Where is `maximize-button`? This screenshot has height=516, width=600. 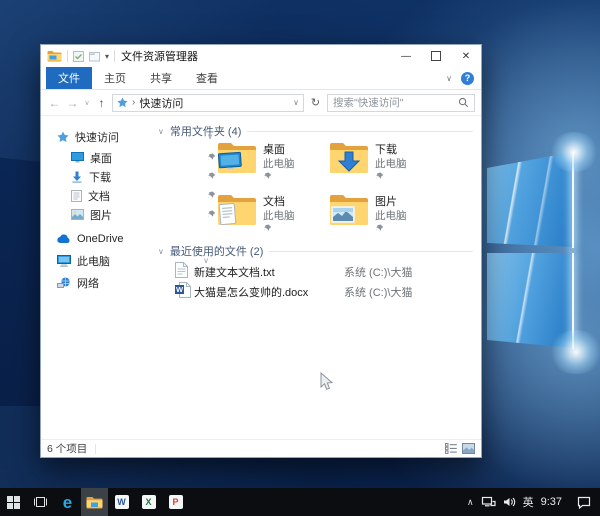 maximize-button is located at coordinates (436, 56).